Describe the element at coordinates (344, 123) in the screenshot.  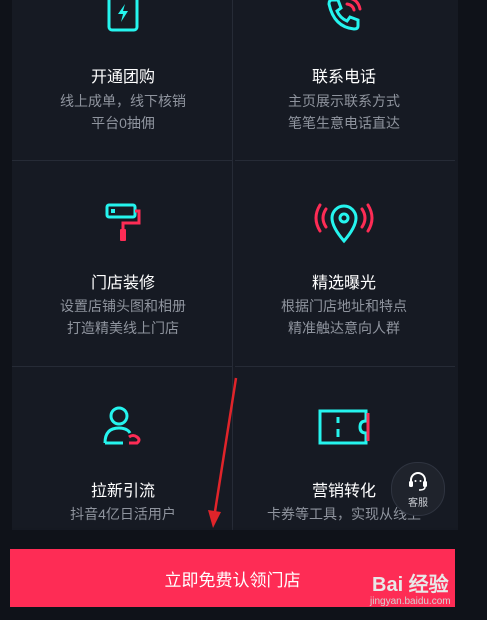
I see `feature-desc: 笔笔生意电话直达` at that location.